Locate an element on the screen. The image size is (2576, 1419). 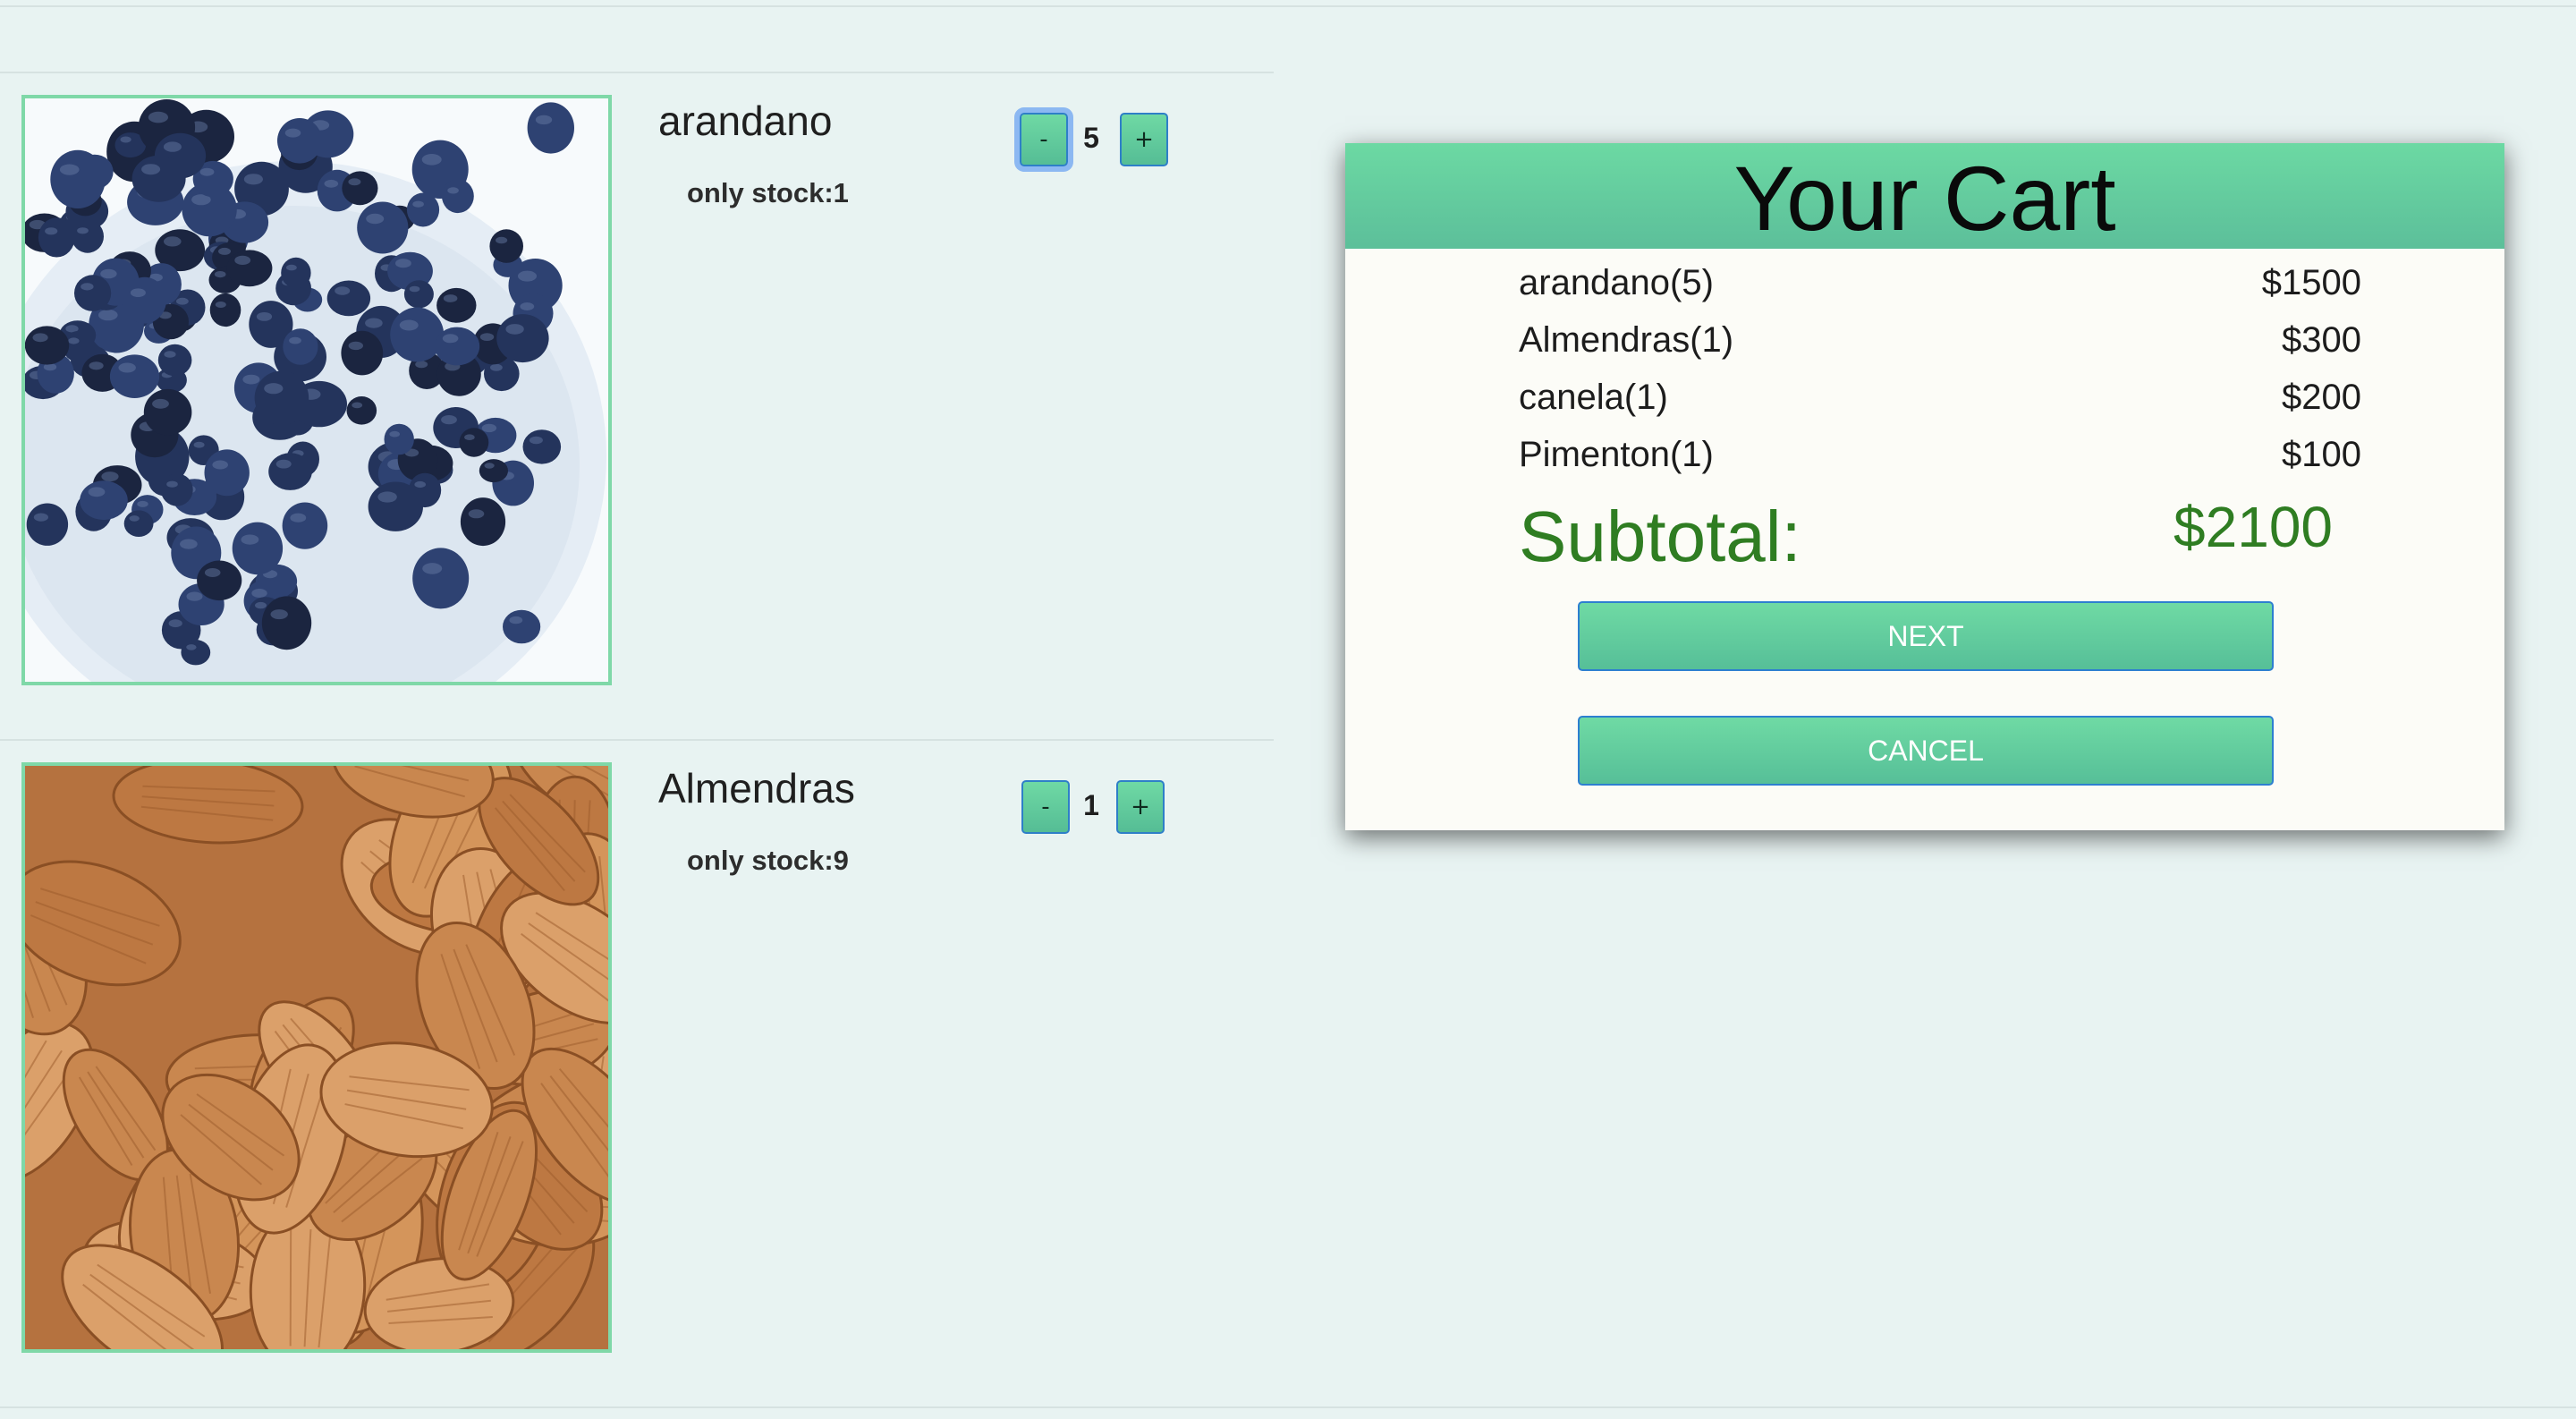
product-name: Almendras is located at coordinates (756, 788).